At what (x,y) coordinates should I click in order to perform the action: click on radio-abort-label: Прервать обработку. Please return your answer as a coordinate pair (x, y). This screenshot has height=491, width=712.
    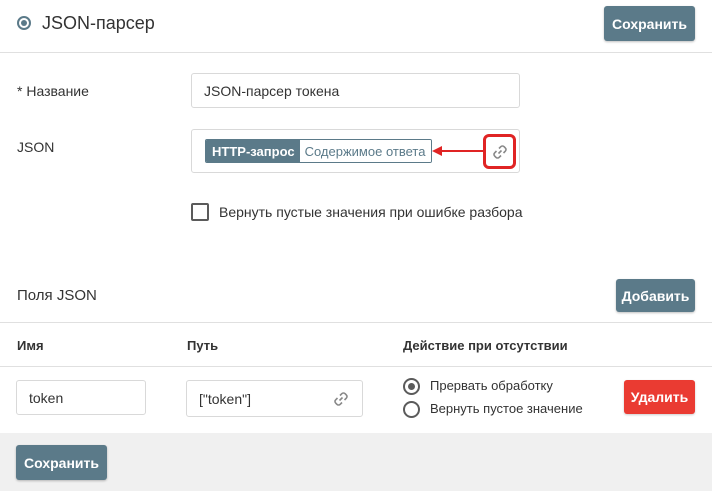
    Looking at the image, I should click on (491, 385).